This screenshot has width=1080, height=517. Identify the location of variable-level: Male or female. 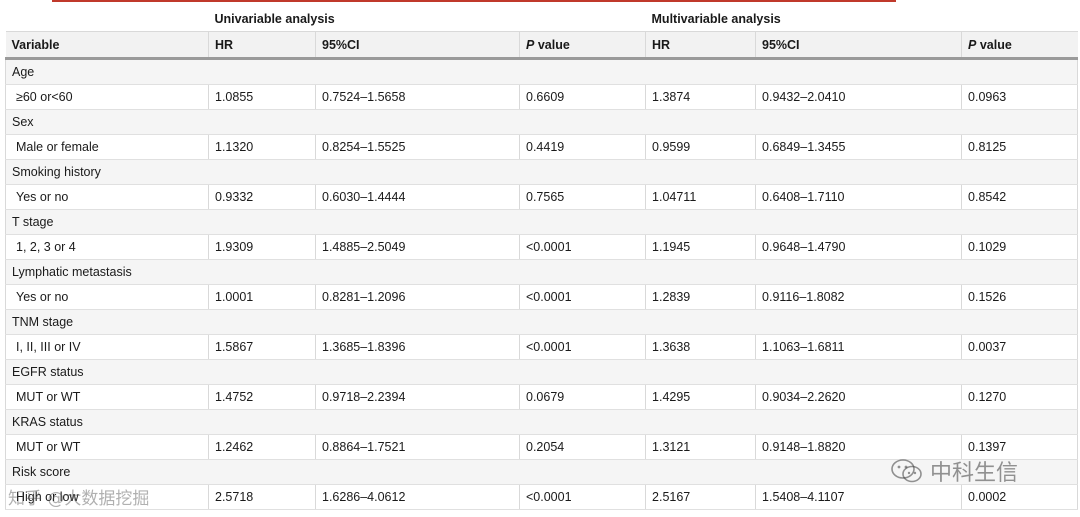
(107, 147).